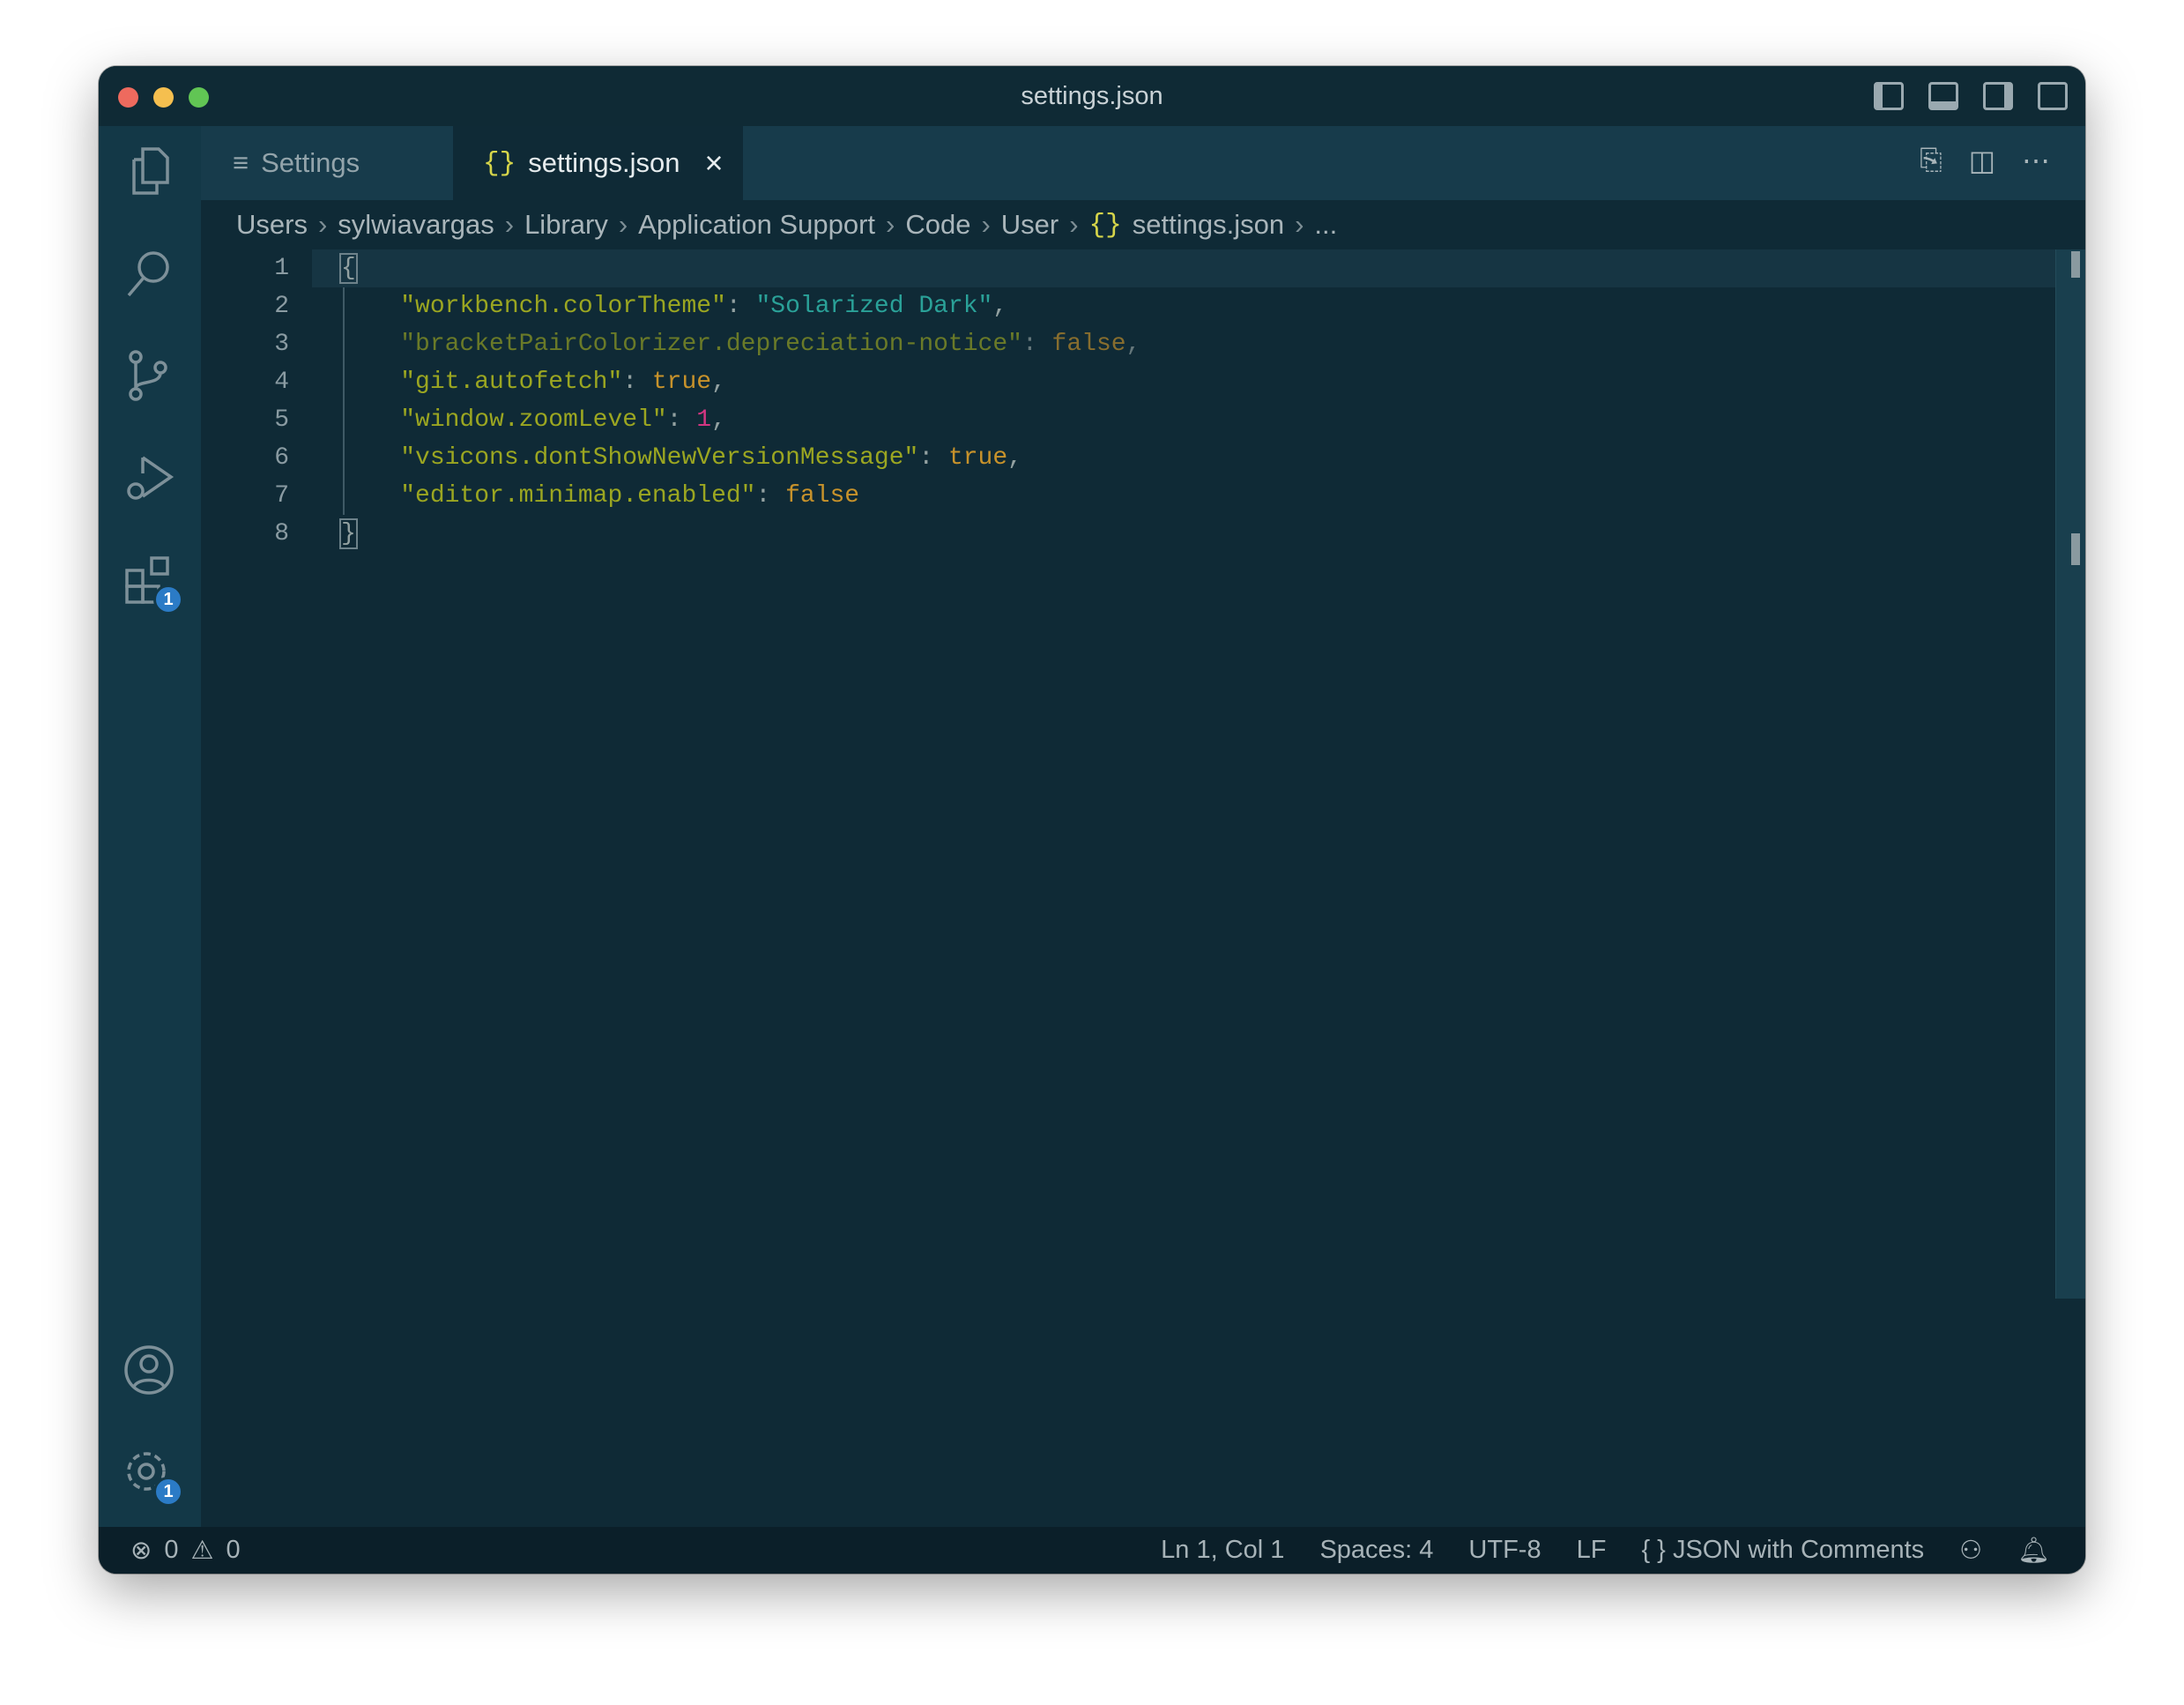 This screenshot has height=1705, width=2184. I want to click on toggle-primary-sidebar-icon, so click(1889, 96).